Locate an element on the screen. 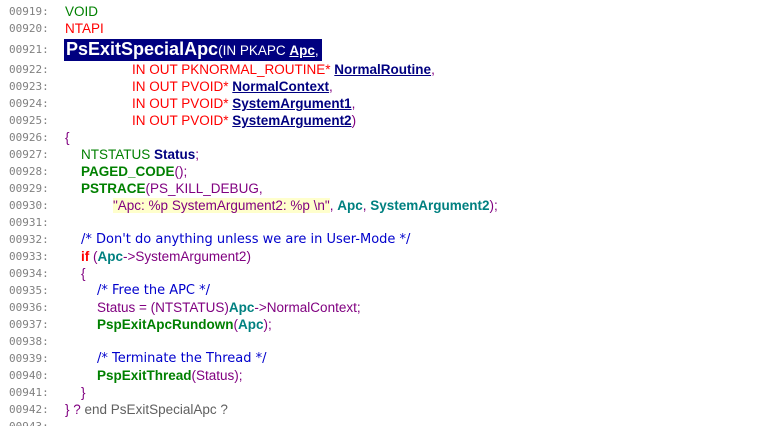  line-number: 00938: is located at coordinates (29, 341).